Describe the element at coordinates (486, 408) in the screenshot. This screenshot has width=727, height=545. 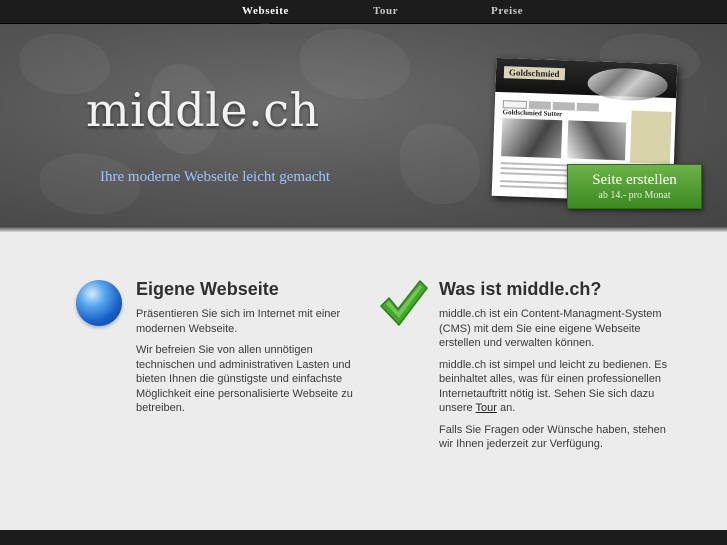
I see `tour-link: Tour` at that location.